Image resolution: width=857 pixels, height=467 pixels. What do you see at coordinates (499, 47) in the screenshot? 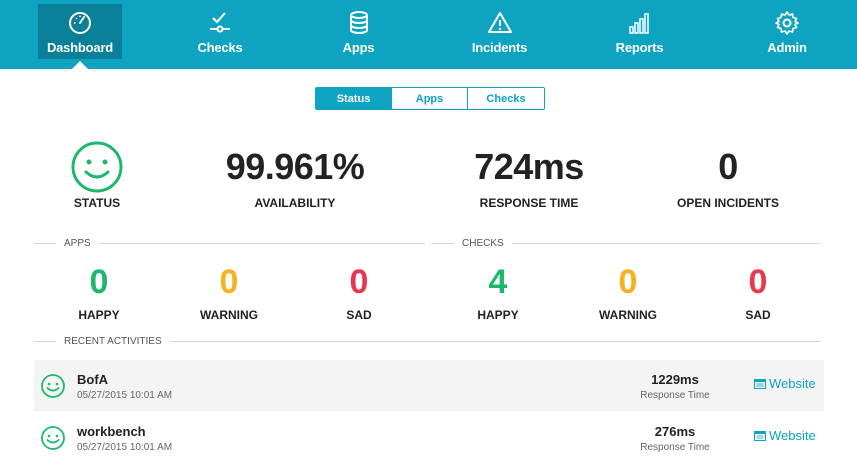
I see `nav-label: Incidents` at bounding box center [499, 47].